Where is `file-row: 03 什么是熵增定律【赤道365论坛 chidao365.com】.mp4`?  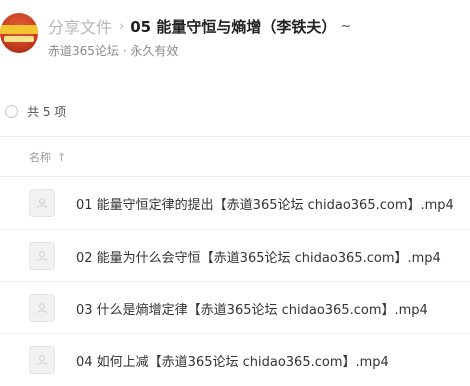 file-row: 03 什么是熵增定律【赤道365论坛 chidao365.com】.mp4 is located at coordinates (235, 308).